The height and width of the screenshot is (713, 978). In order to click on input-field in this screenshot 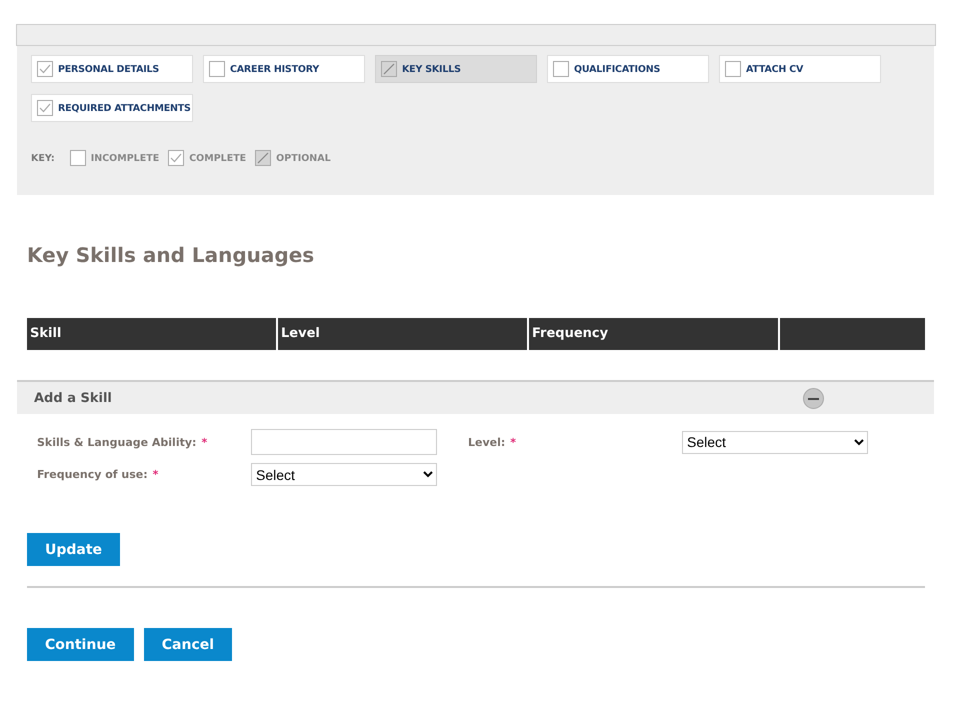, I will do `click(344, 442)`.